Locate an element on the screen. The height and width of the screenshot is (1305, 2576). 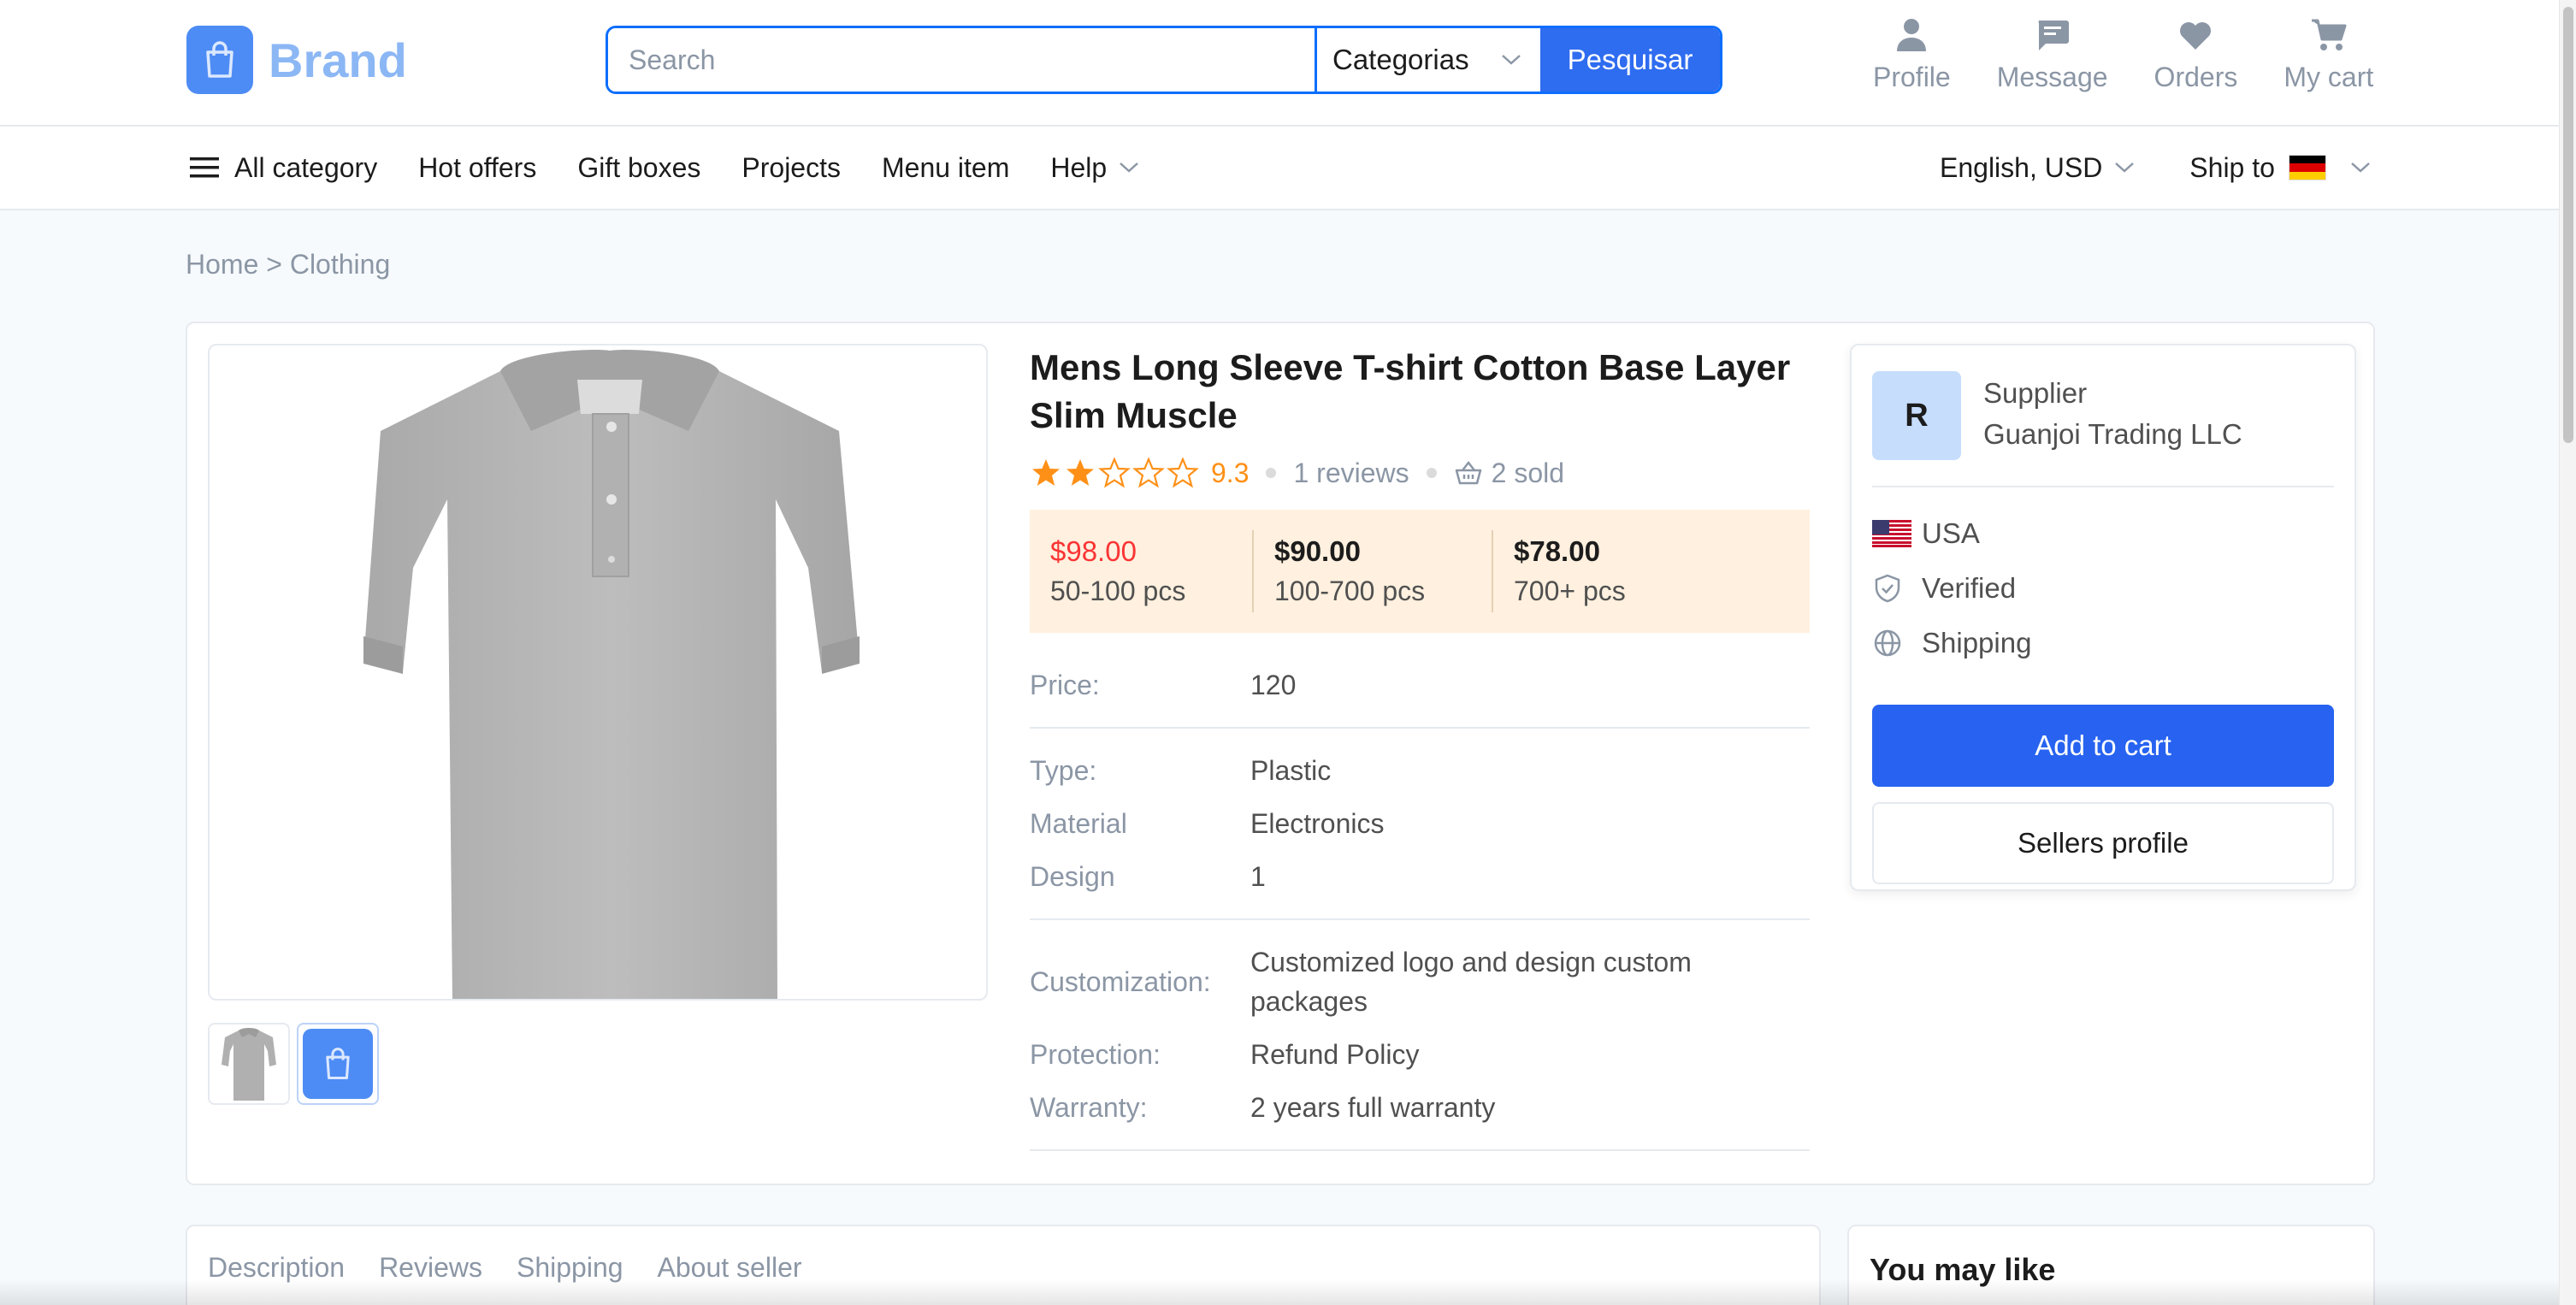
nav-item-hot-offers: Hot offers is located at coordinates (477, 168).